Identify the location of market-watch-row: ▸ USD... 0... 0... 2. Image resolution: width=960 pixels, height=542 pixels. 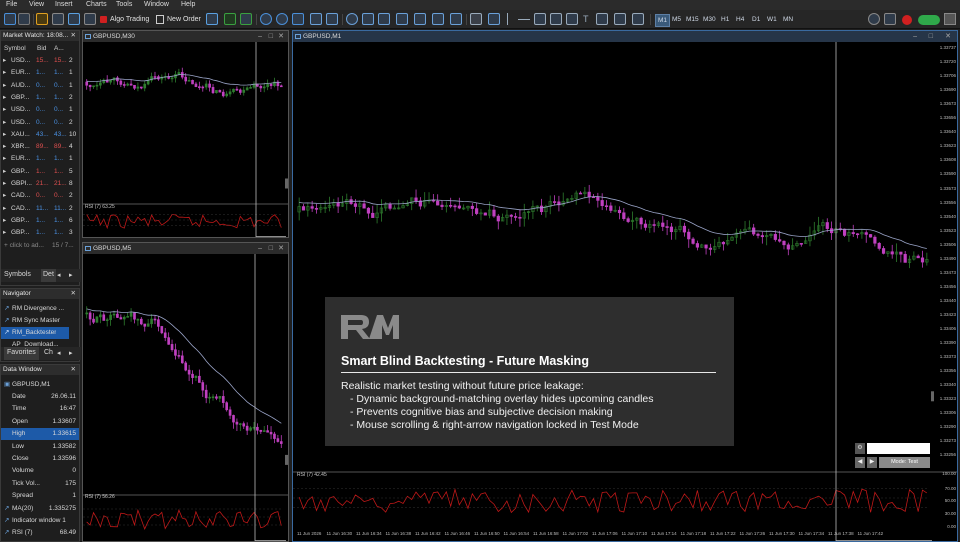
(40, 123).